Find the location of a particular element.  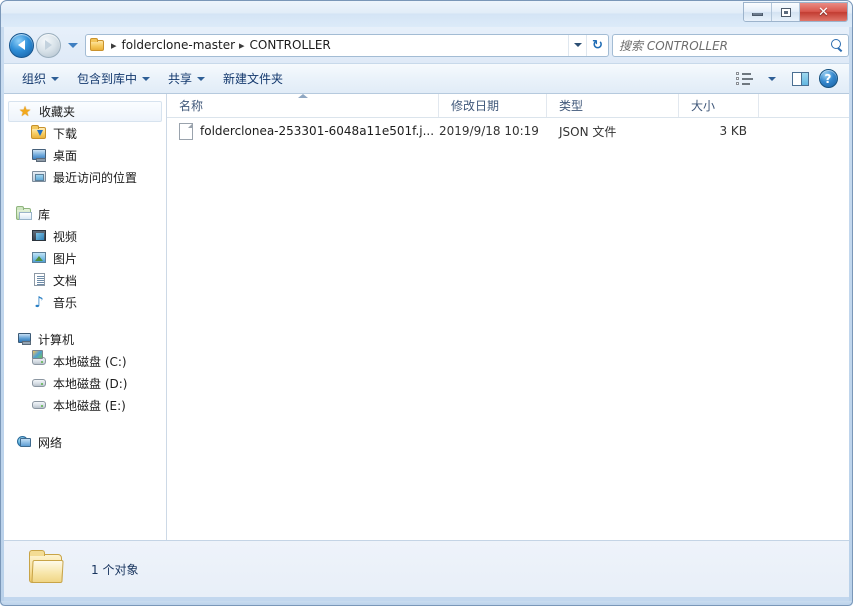

sidebar-item-label: 最近访问的位置 is located at coordinates (95, 177).